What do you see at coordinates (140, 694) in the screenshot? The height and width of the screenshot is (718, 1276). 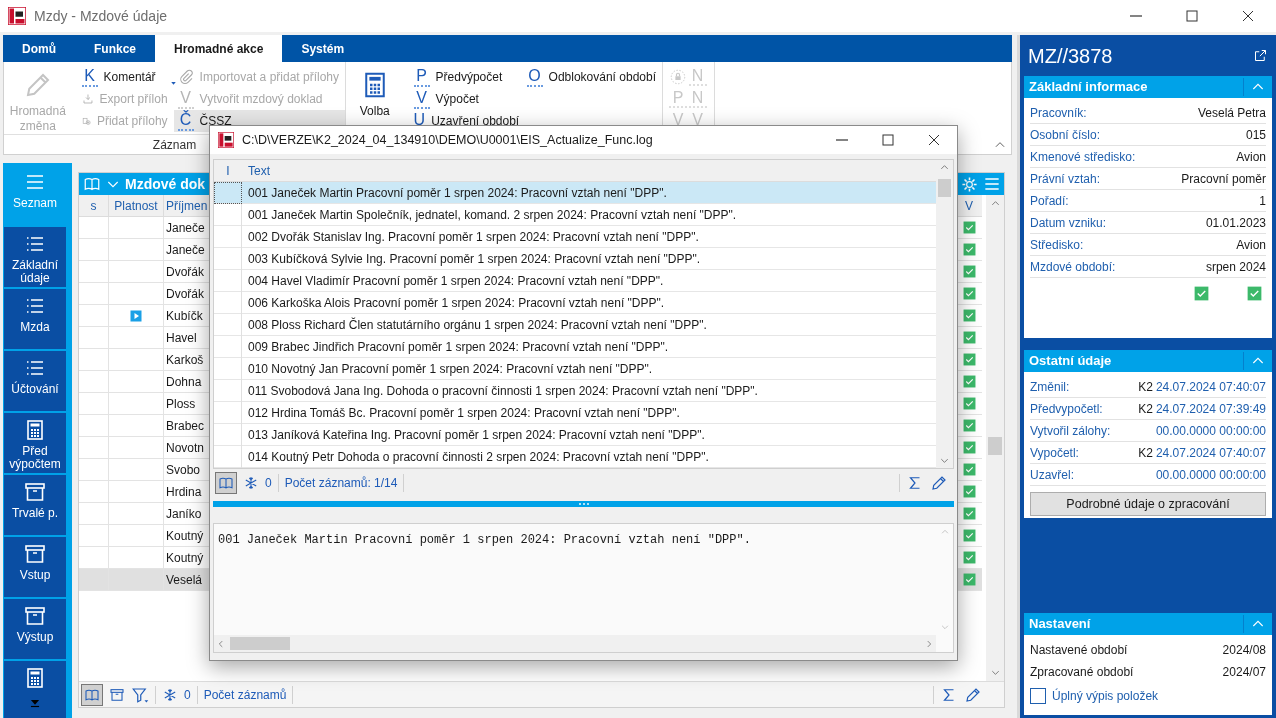 I see `filter-icon` at bounding box center [140, 694].